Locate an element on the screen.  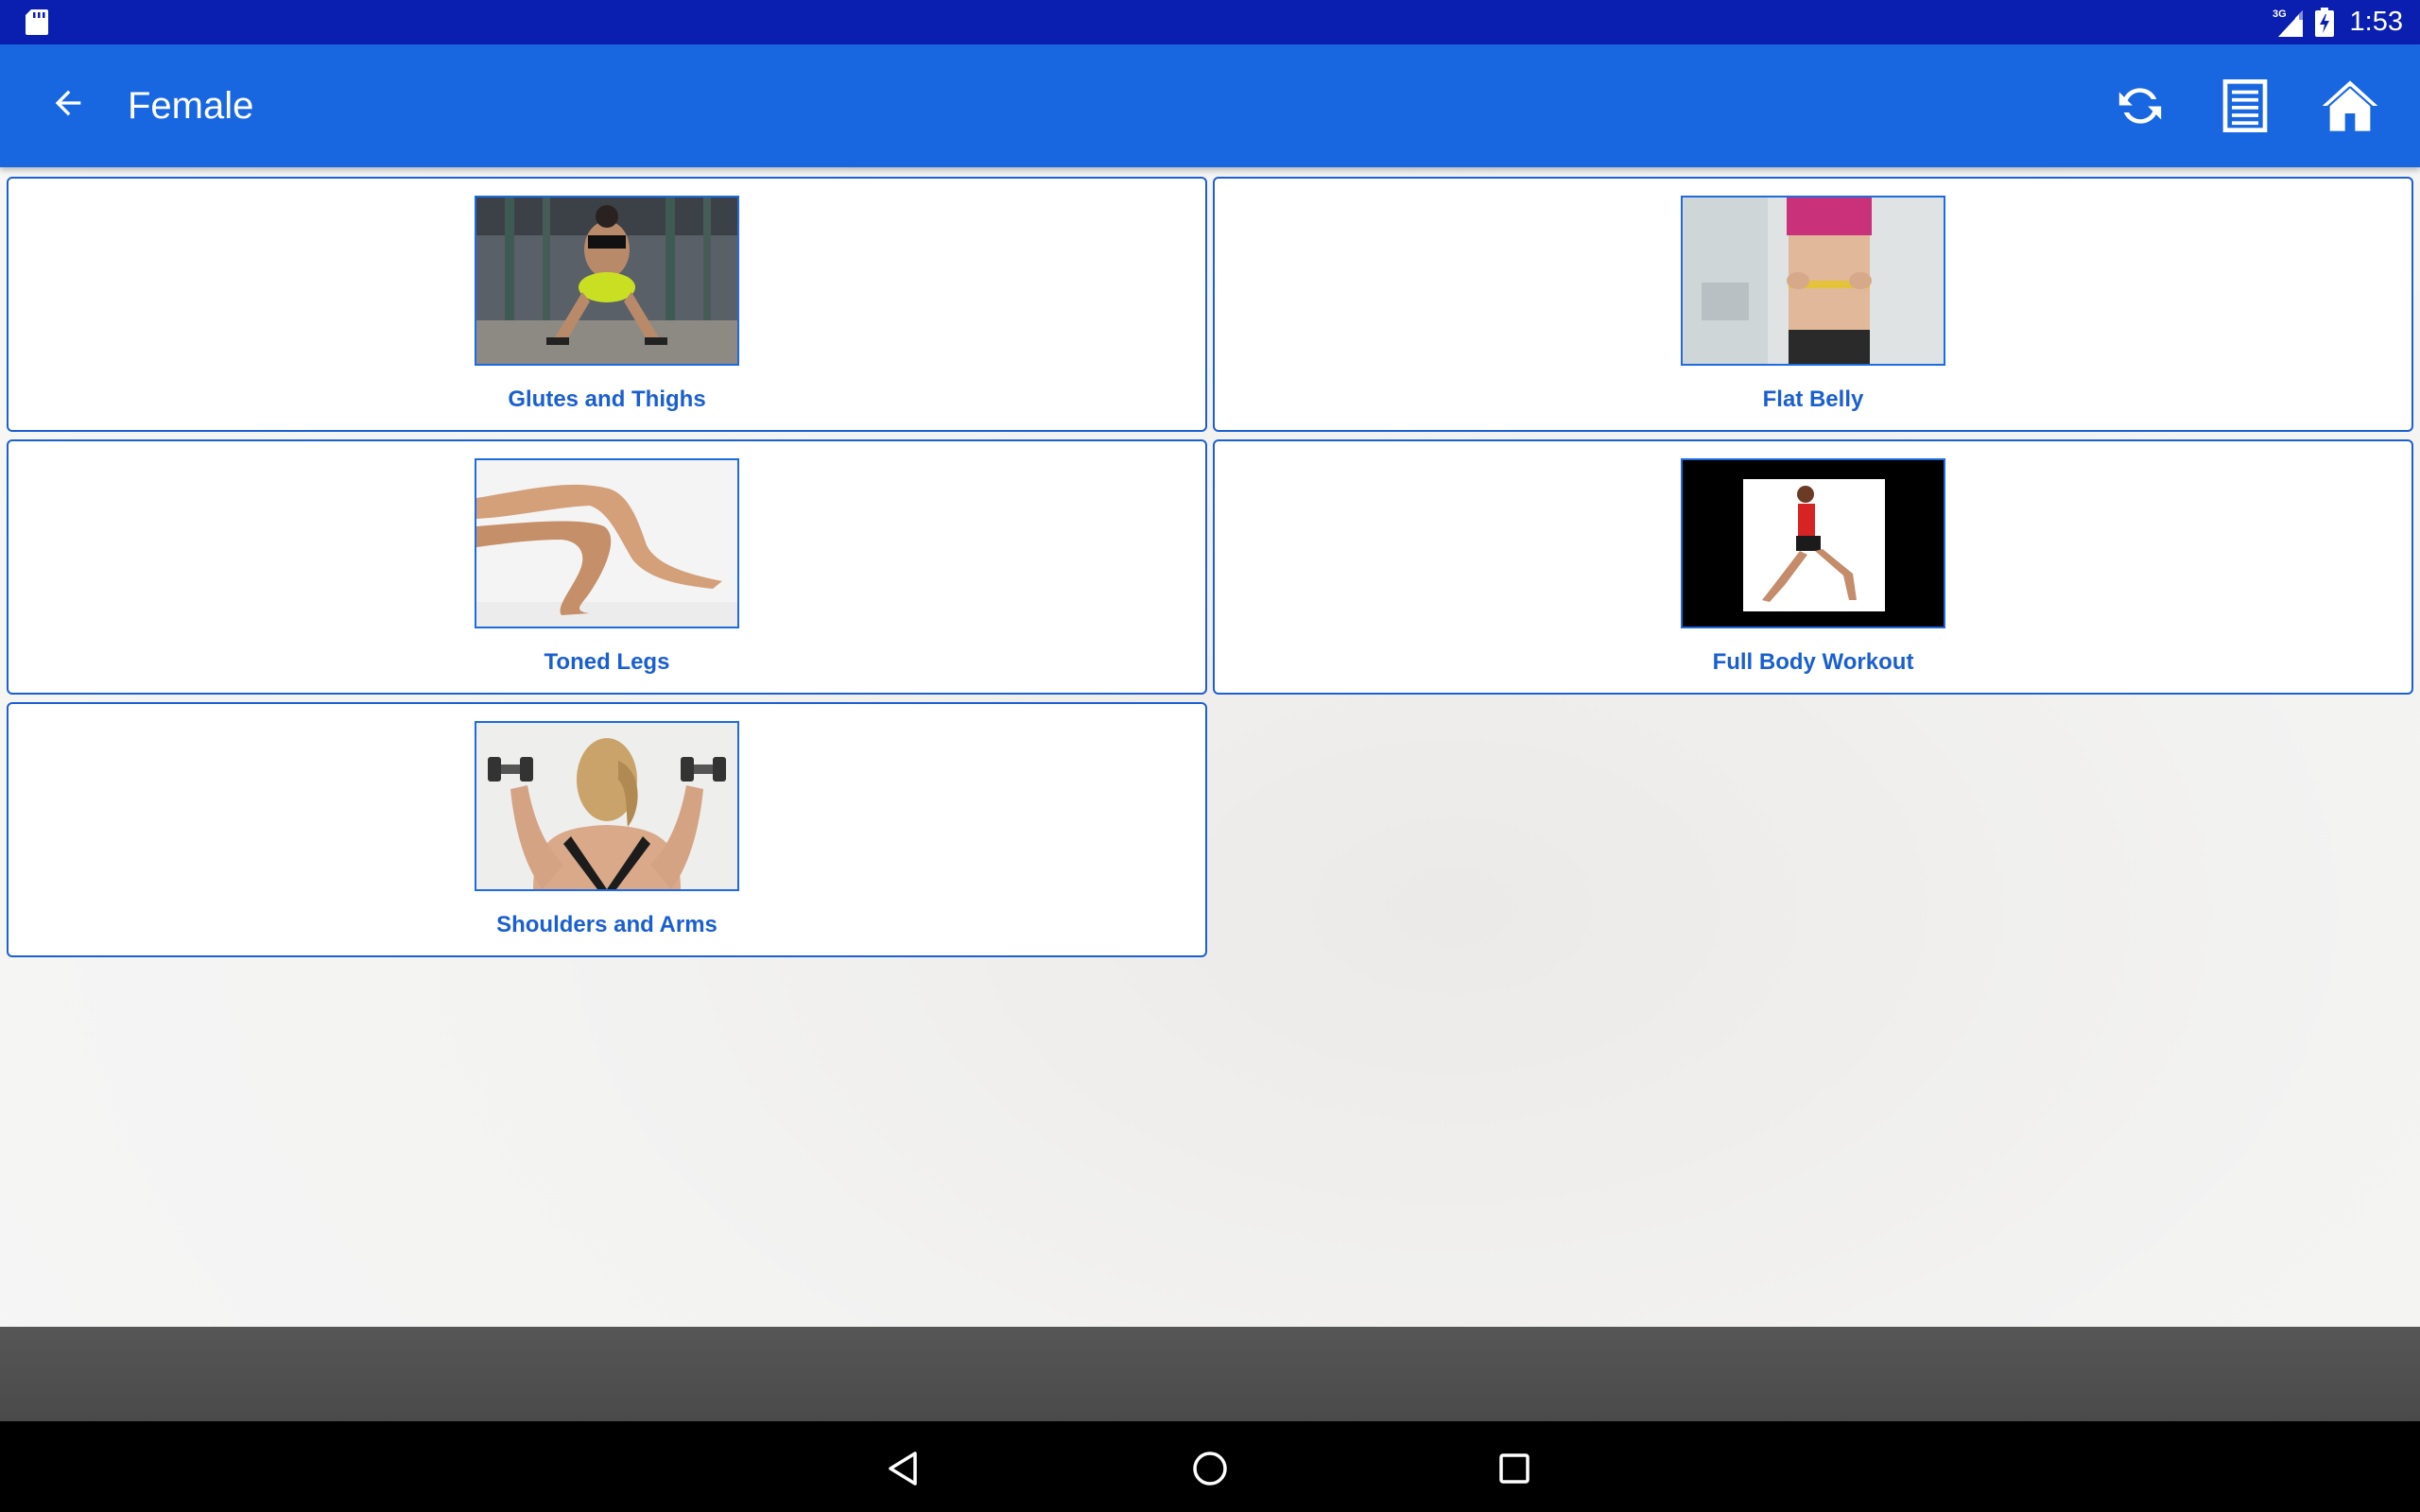
nav-recents-button is located at coordinates (1514, 1468).